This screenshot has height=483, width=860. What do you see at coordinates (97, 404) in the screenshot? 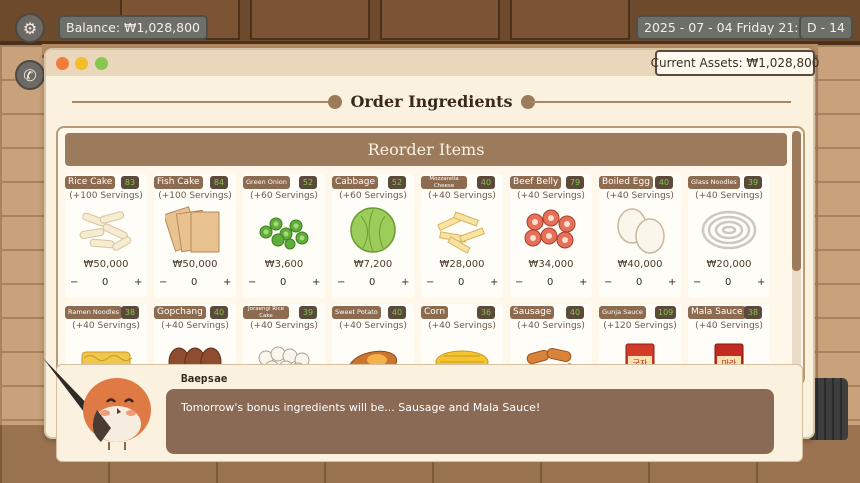
I see `baepsae-bird-icon` at bounding box center [97, 404].